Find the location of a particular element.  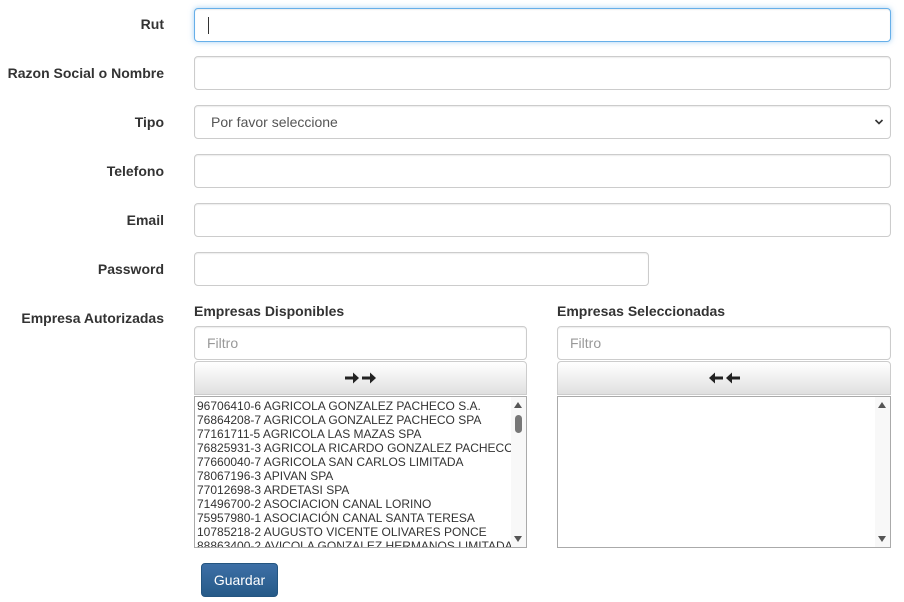

list-item: 77012698-3 ARDETASI SPA is located at coordinates (353, 490).